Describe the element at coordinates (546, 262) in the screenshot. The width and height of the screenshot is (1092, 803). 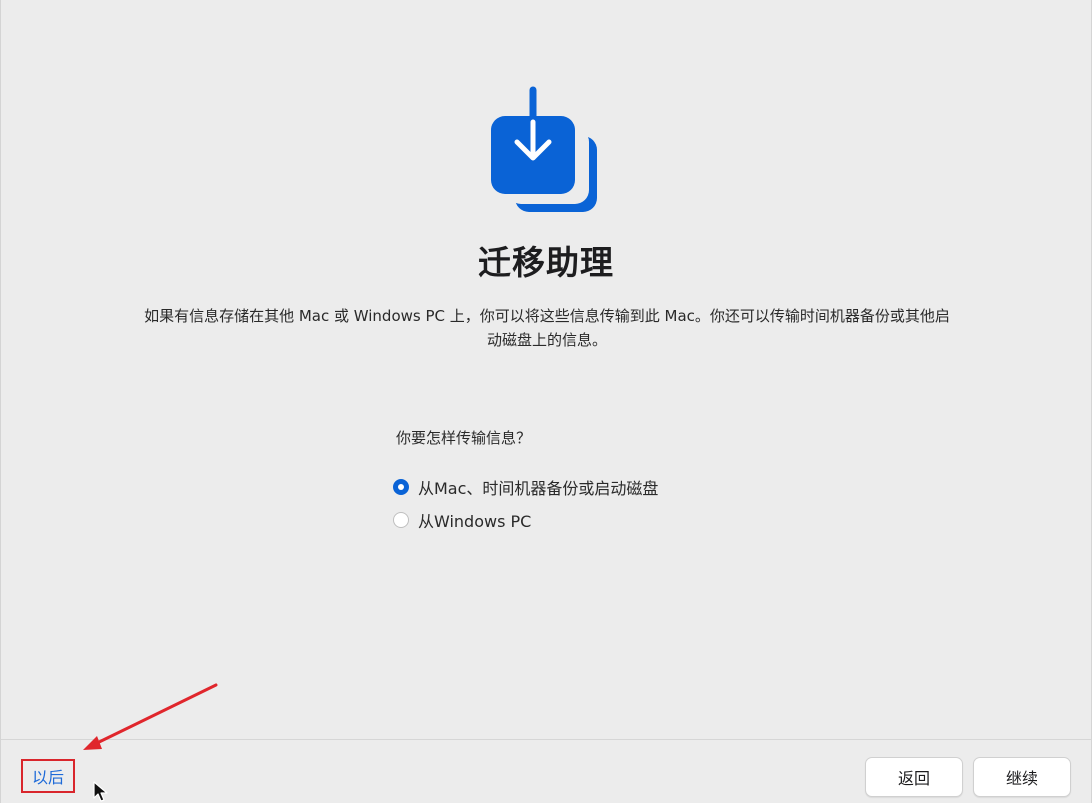
I see `page-title: 迁移助理` at that location.